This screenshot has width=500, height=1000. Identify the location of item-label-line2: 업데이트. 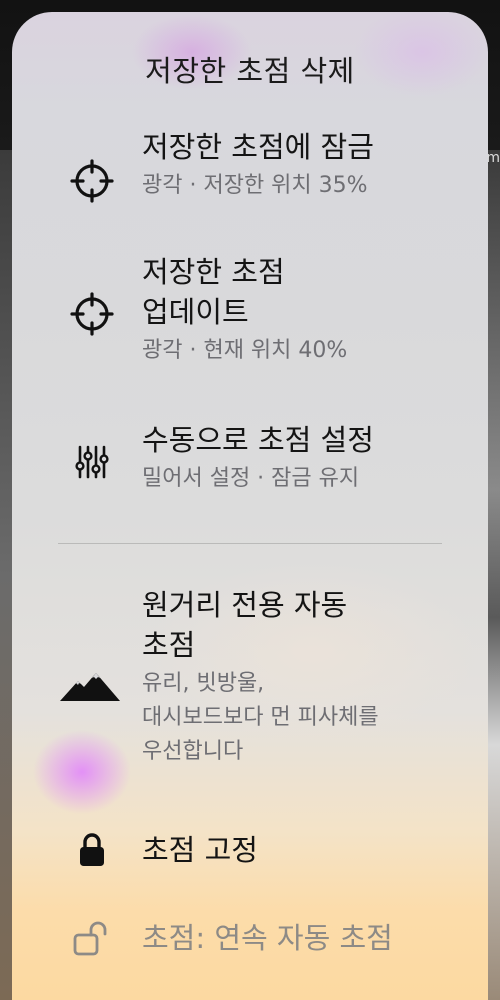
(195, 312).